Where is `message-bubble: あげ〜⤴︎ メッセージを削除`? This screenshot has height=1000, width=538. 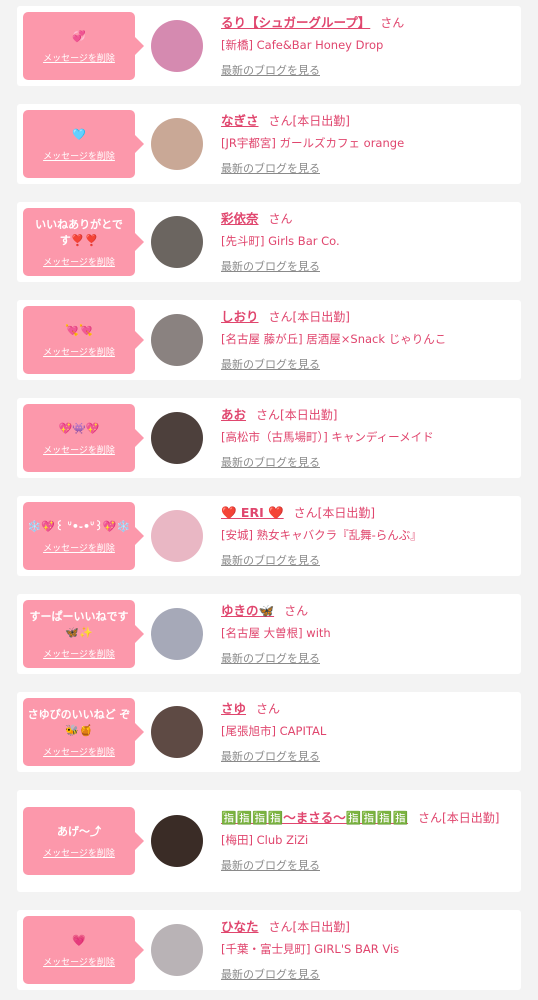
message-bubble: あげ〜⤴︎ メッセージを削除 is located at coordinates (83, 841).